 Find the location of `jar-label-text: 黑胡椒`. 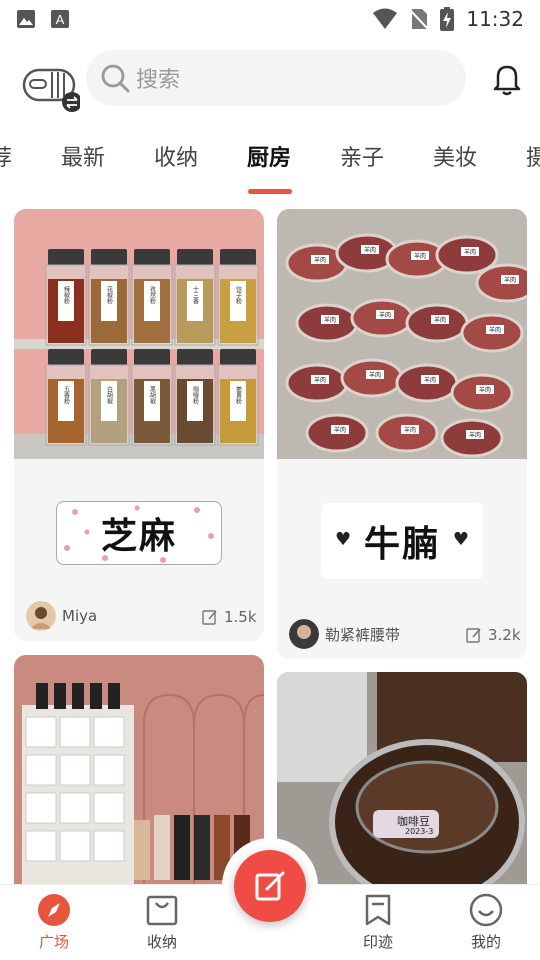

jar-label-text: 黑胡椒 is located at coordinates (152, 395).